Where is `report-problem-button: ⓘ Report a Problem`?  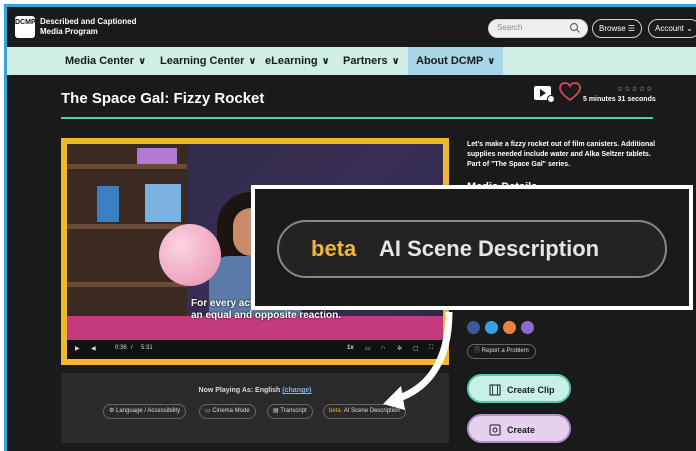 report-problem-button: ⓘ Report a Problem is located at coordinates (501, 351).